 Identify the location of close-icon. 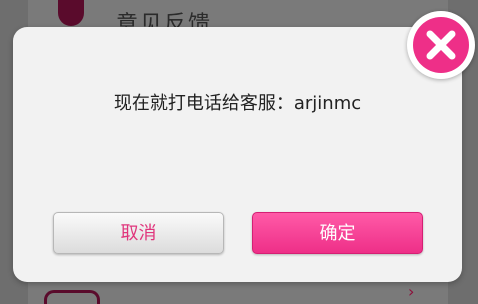
(441, 45).